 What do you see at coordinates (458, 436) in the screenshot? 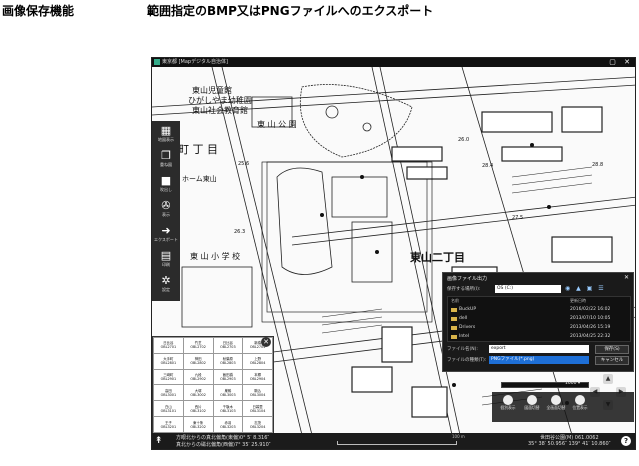
I see `scale-ruler-label: 100 m` at bounding box center [458, 436].